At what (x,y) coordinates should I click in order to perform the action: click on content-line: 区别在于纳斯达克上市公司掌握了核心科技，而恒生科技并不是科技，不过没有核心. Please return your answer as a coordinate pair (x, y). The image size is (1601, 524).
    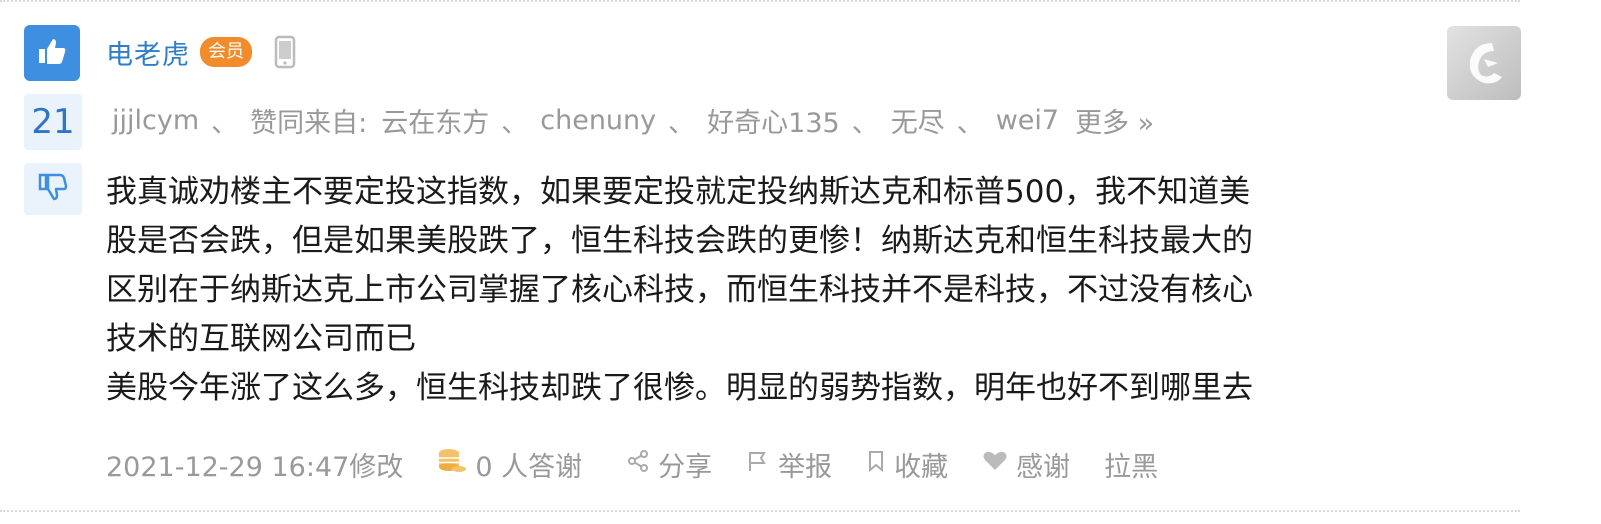
    Looking at the image, I should click on (679, 290).